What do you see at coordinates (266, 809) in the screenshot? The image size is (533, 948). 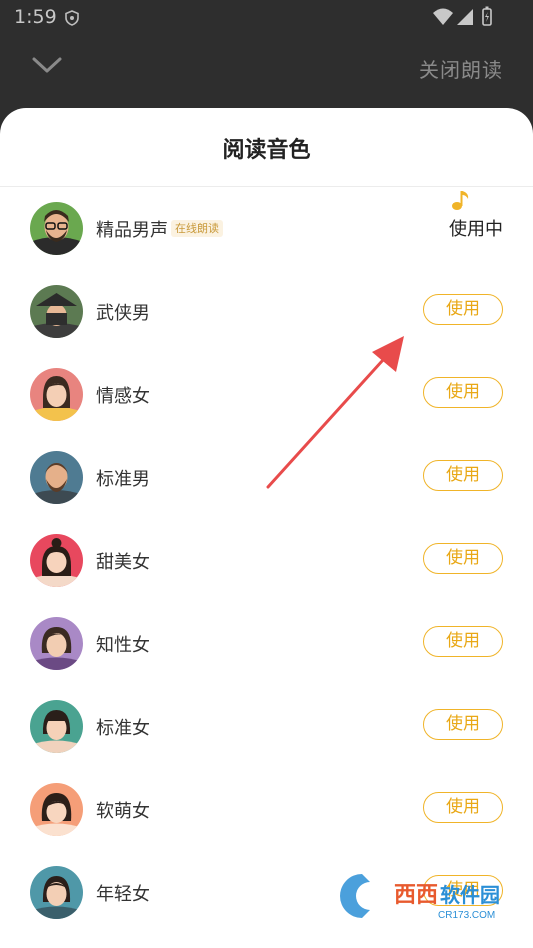 I see `voice-row-cute-female: 软萌女 使用` at bounding box center [266, 809].